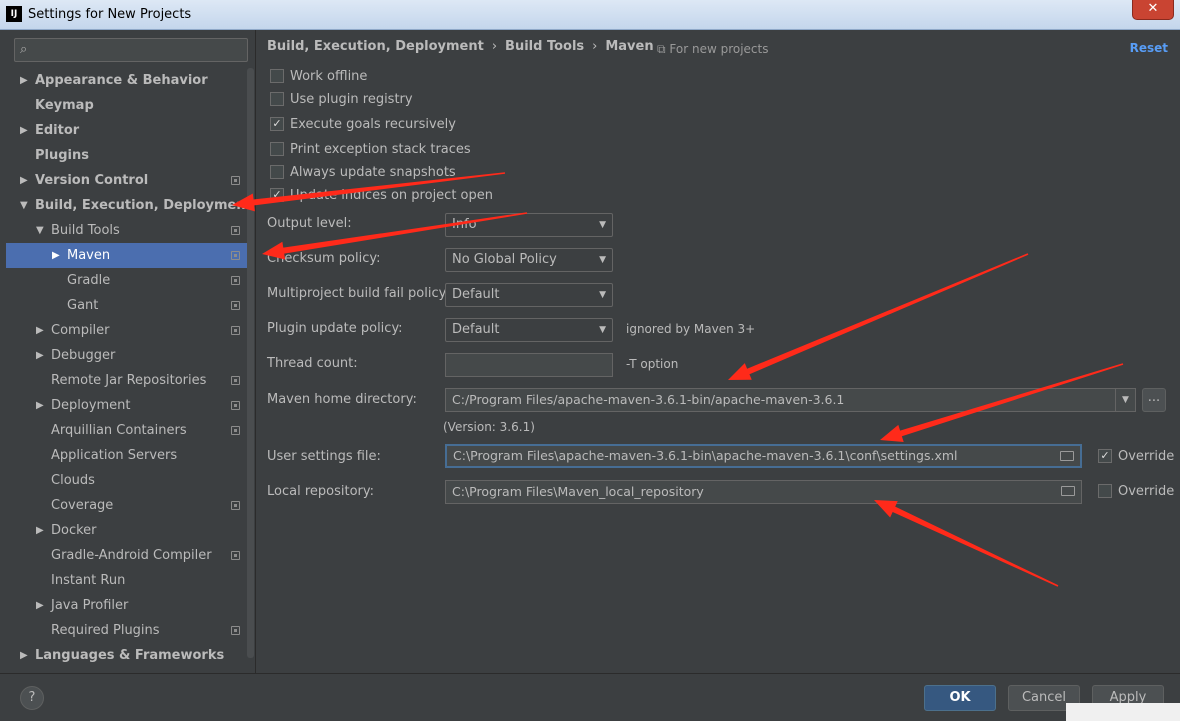 The width and height of the screenshot is (1180, 721). I want to click on execute-goals-checkbox: ✓, so click(277, 123).